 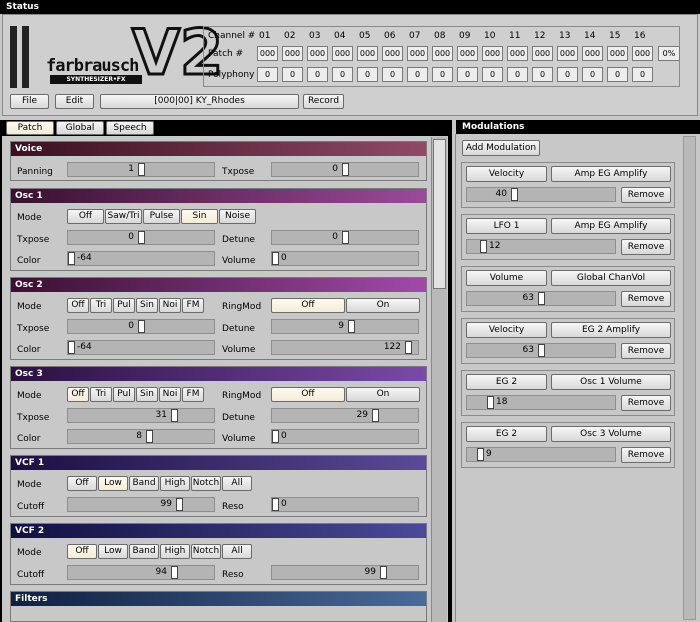 What do you see at coordinates (30, 128) in the screenshot?
I see `tab-patch: Patch` at bounding box center [30, 128].